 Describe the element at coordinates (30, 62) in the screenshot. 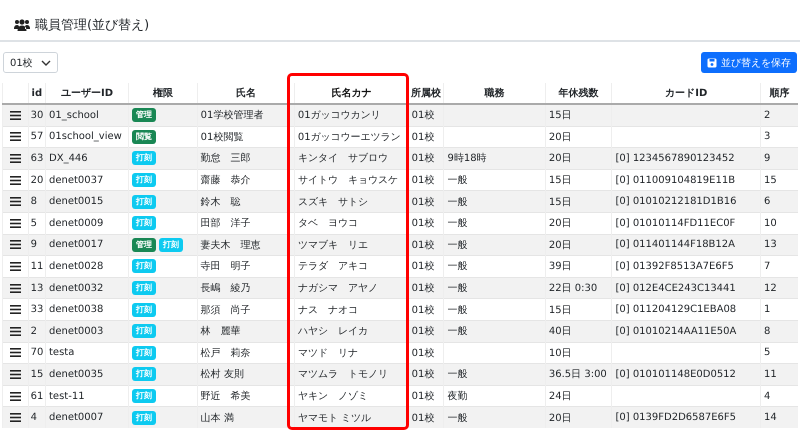

I see `school-select: 01校` at that location.